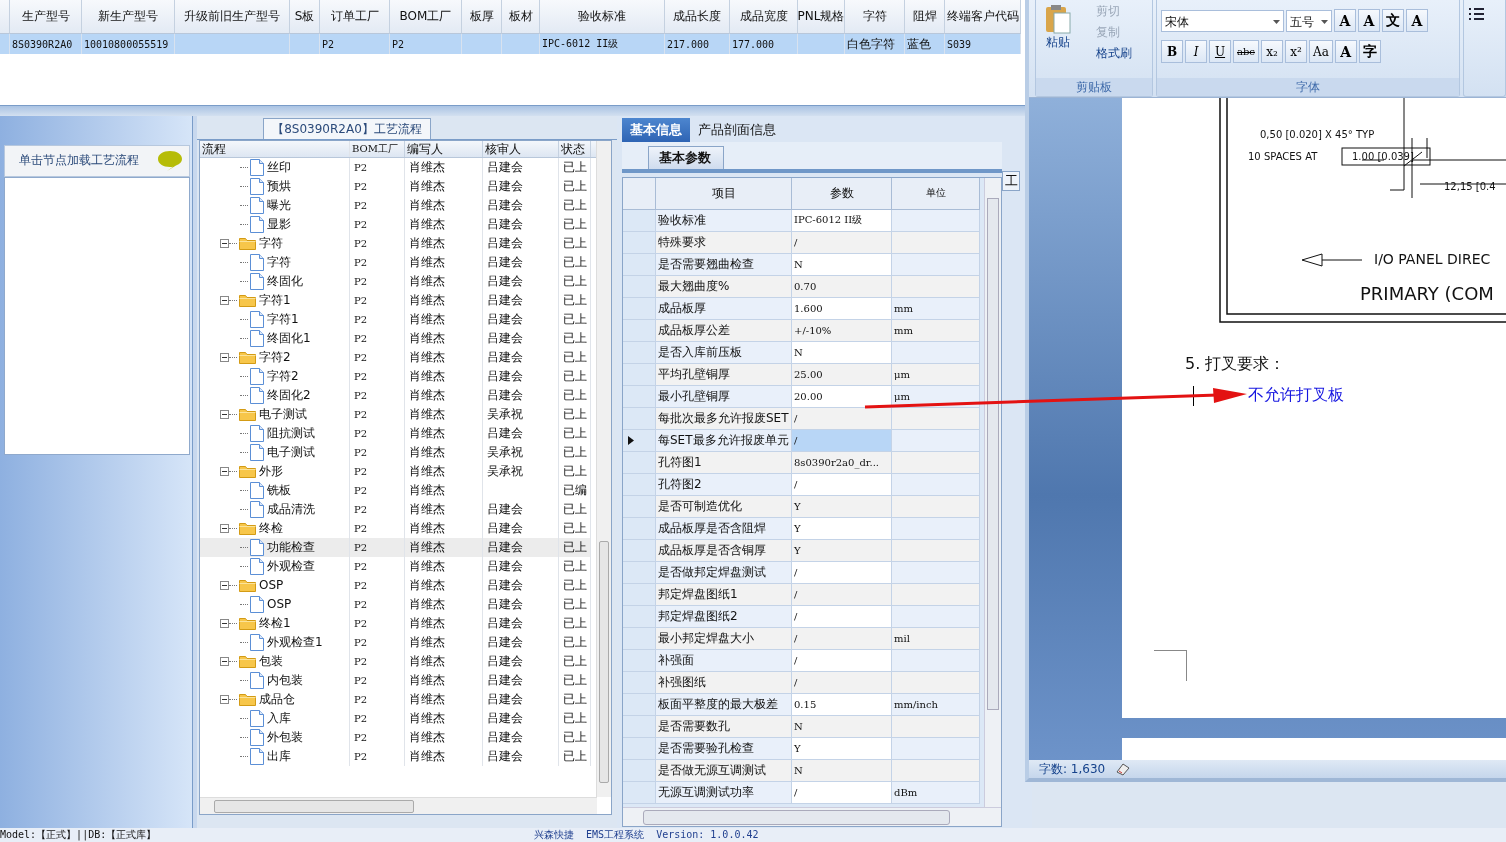  What do you see at coordinates (1309, 20) in the screenshot?
I see `font-size-field: 五号` at bounding box center [1309, 20].